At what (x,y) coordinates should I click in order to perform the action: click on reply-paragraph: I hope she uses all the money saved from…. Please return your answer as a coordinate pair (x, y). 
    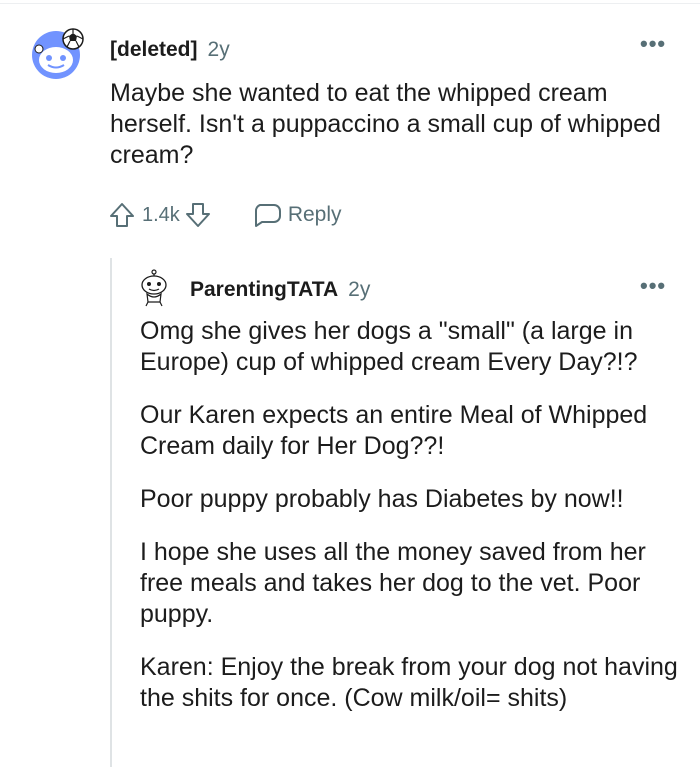
    Looking at the image, I should click on (393, 583).